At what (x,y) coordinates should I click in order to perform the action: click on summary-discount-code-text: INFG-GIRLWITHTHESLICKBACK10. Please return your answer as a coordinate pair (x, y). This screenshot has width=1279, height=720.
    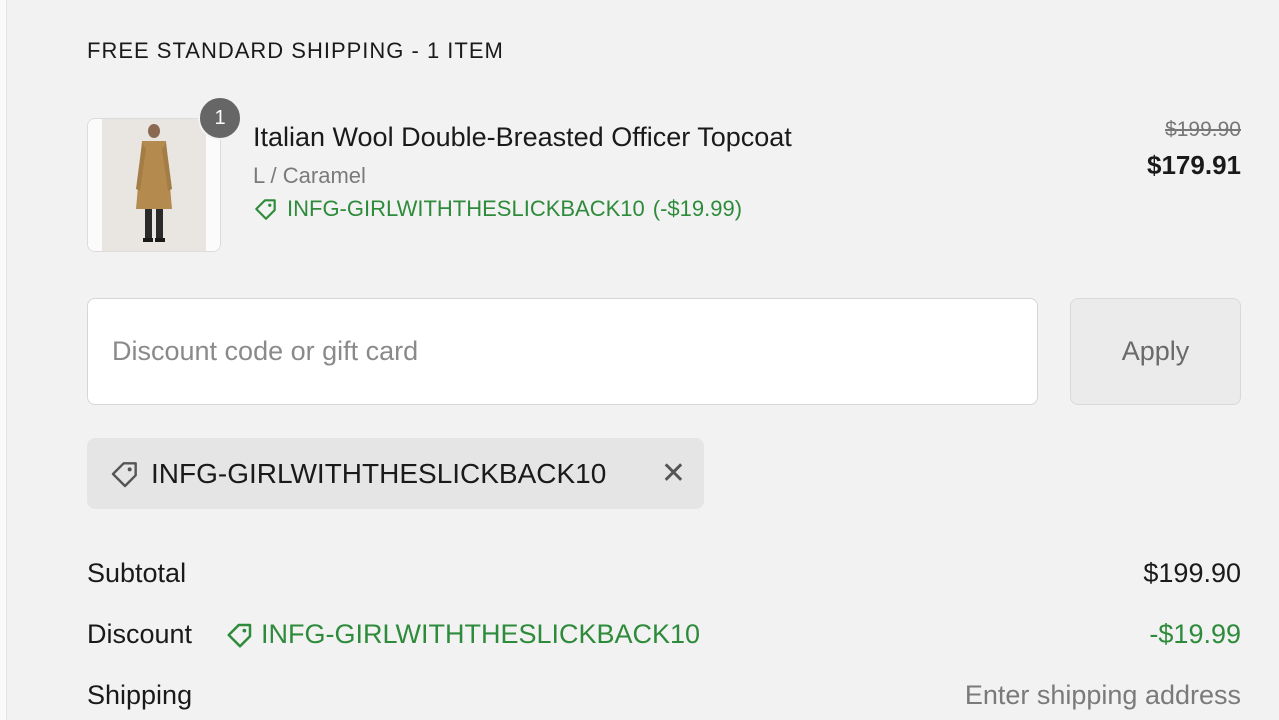
    Looking at the image, I should click on (481, 634).